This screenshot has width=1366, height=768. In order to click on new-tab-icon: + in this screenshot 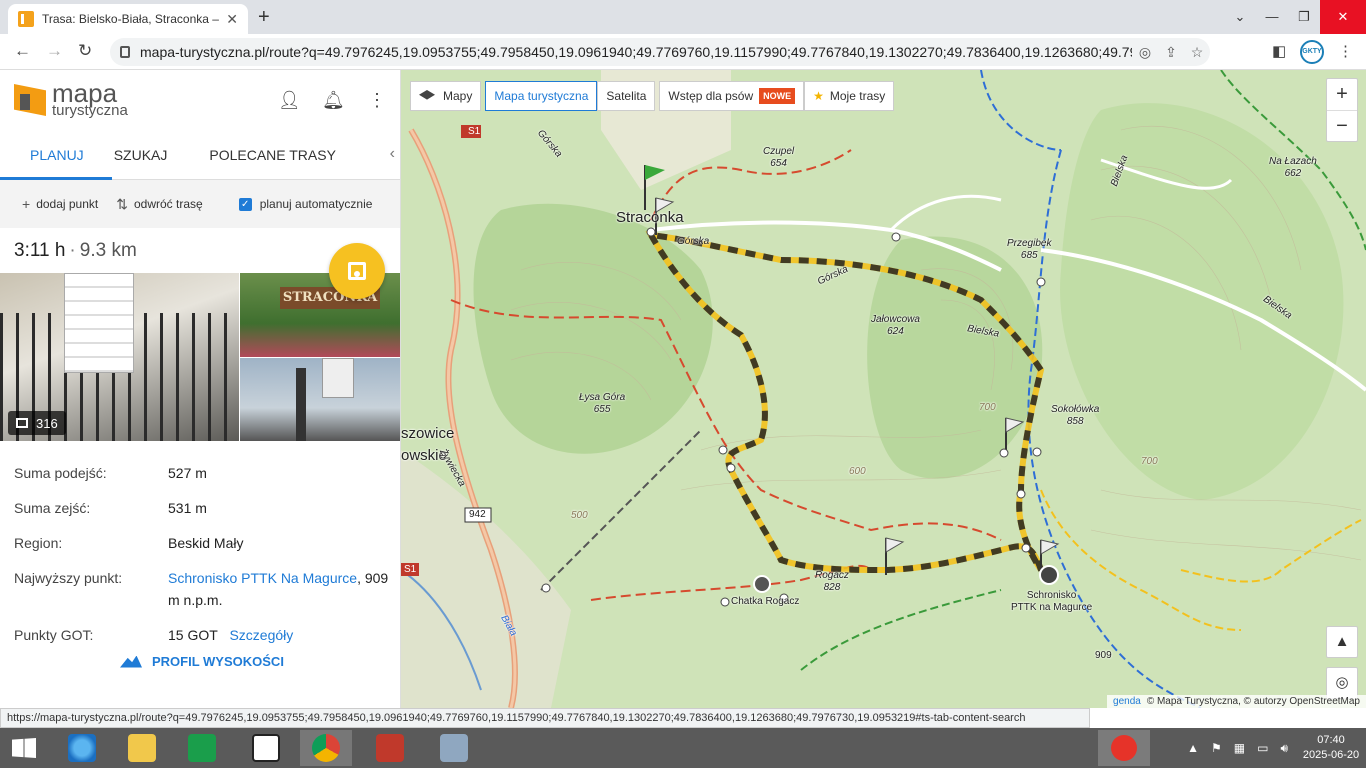, I will do `click(264, 17)`.